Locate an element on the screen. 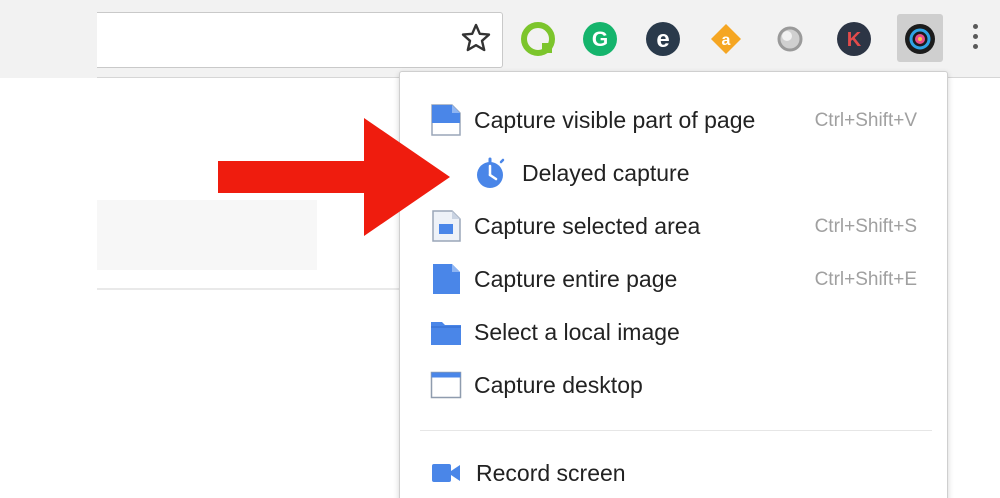 The image size is (1000, 498). menu-item-label: Capture desktop is located at coordinates (558, 385).